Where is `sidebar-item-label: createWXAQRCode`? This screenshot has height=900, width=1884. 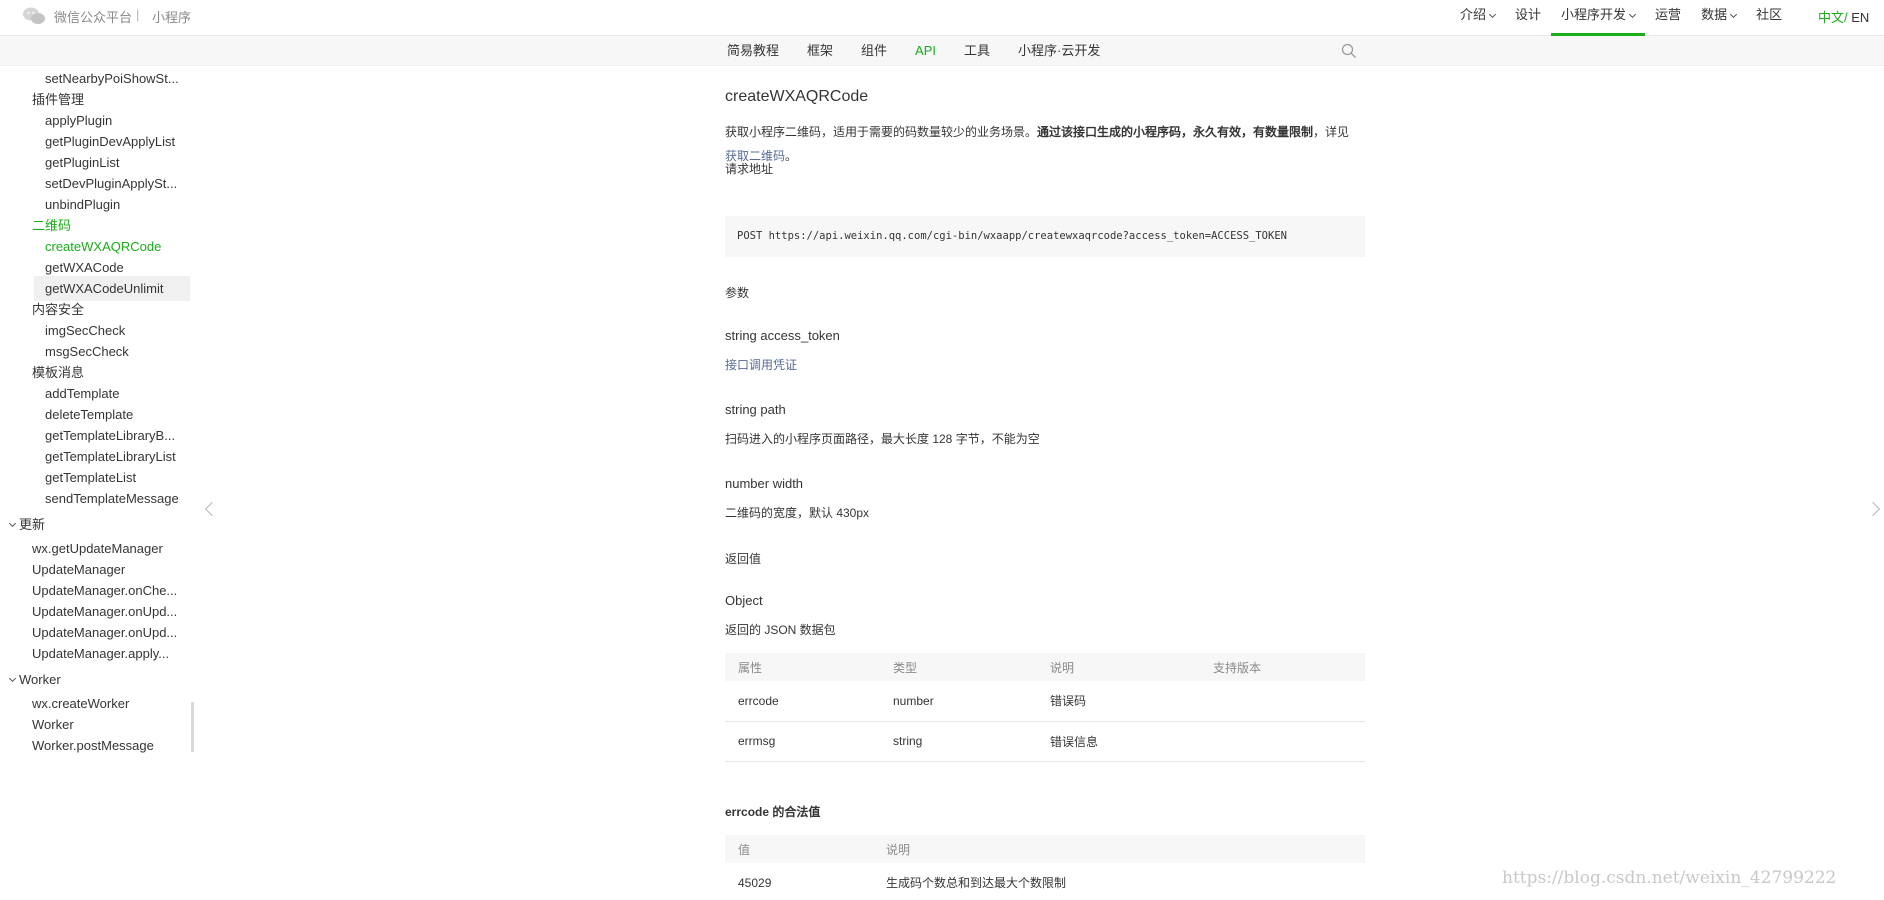 sidebar-item-label: createWXAQRCode is located at coordinates (103, 246).